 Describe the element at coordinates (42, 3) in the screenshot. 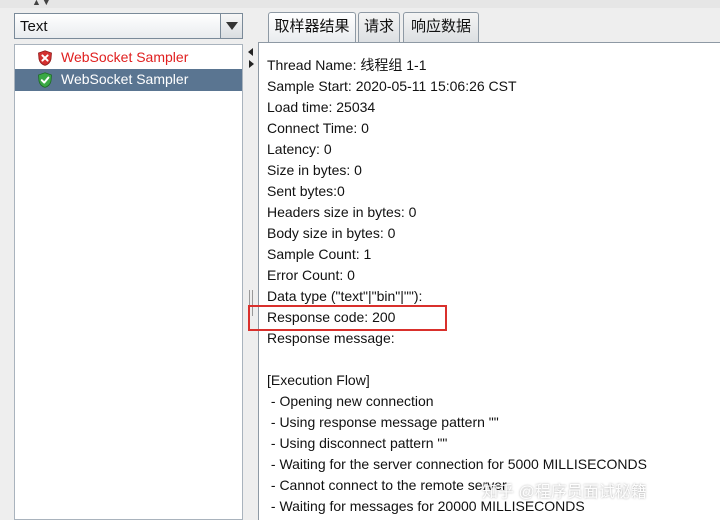

I see `collapse-arrows-icon: ▲▼` at that location.